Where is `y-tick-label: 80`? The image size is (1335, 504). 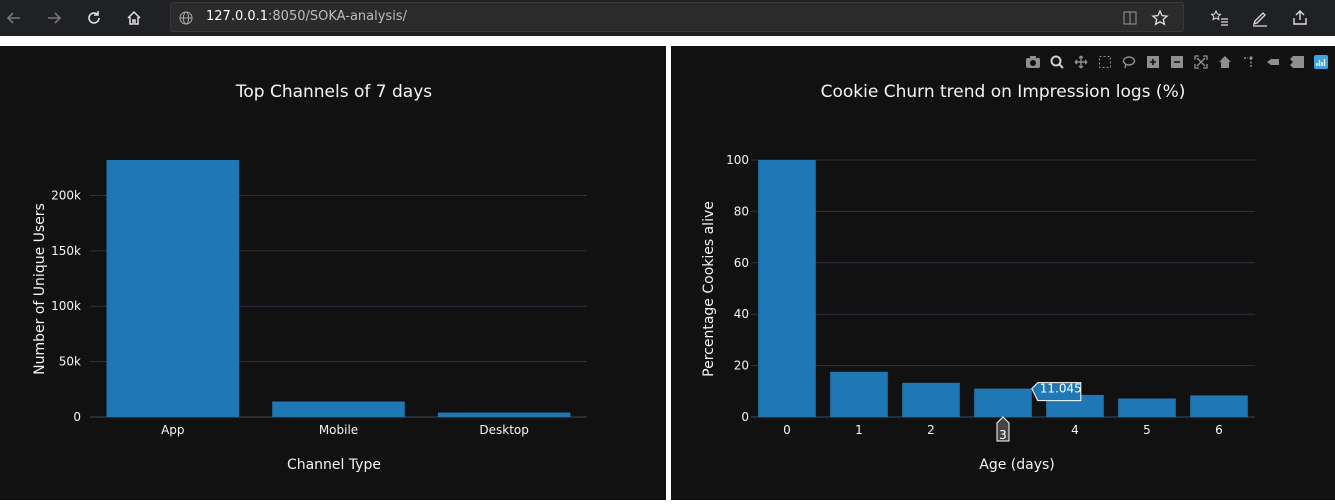 y-tick-label: 80 is located at coordinates (741, 211).